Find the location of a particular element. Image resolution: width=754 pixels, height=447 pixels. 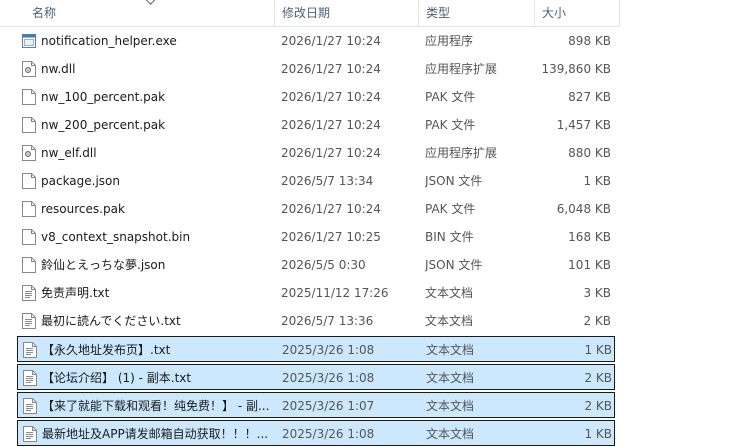

exe-icon is located at coordinates (29, 41).